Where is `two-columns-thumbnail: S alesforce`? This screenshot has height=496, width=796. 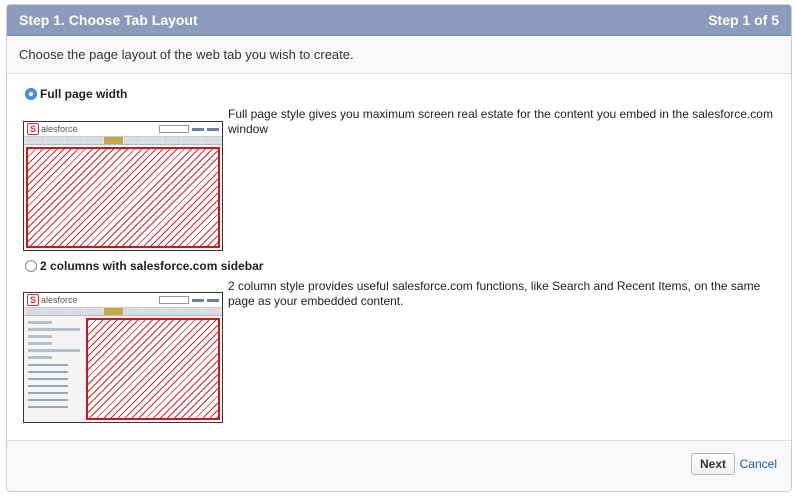 two-columns-thumbnail: S alesforce is located at coordinates (123, 357).